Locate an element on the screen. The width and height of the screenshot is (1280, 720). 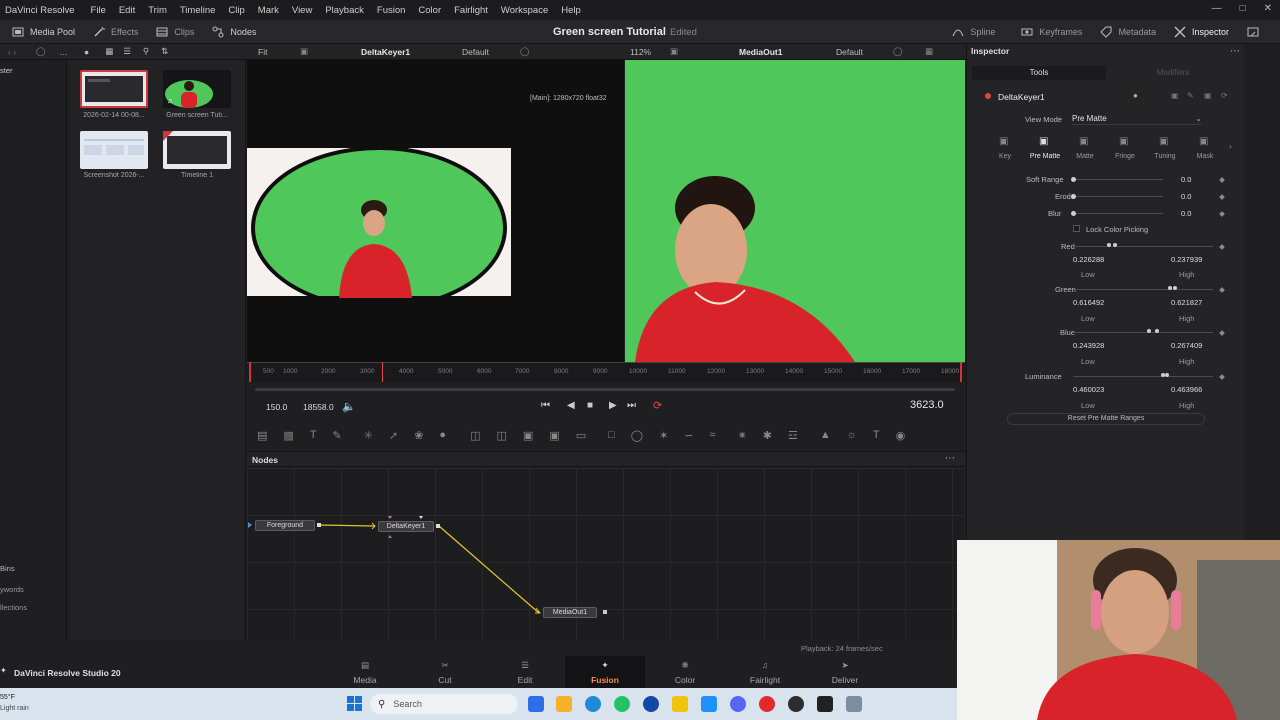
playhead is located at coordinates (382, 372).